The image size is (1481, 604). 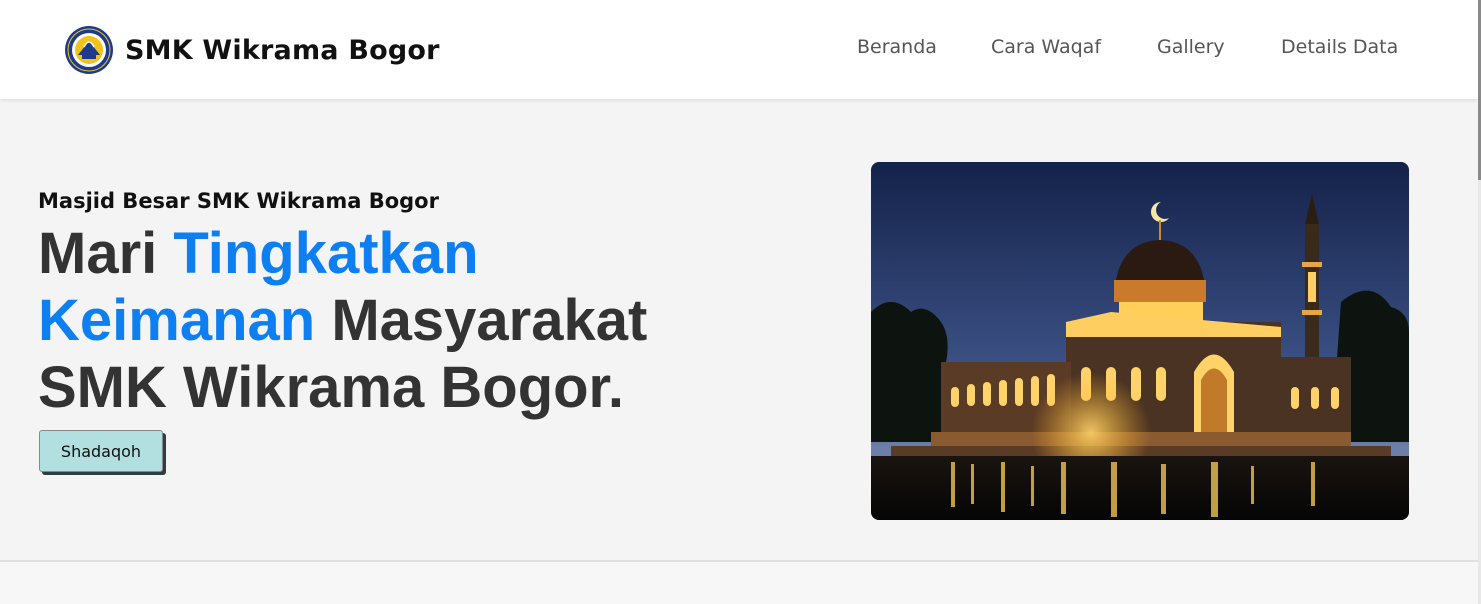 What do you see at coordinates (177, 320) in the screenshot?
I see `hero-title-accent-2: Keimanan` at bounding box center [177, 320].